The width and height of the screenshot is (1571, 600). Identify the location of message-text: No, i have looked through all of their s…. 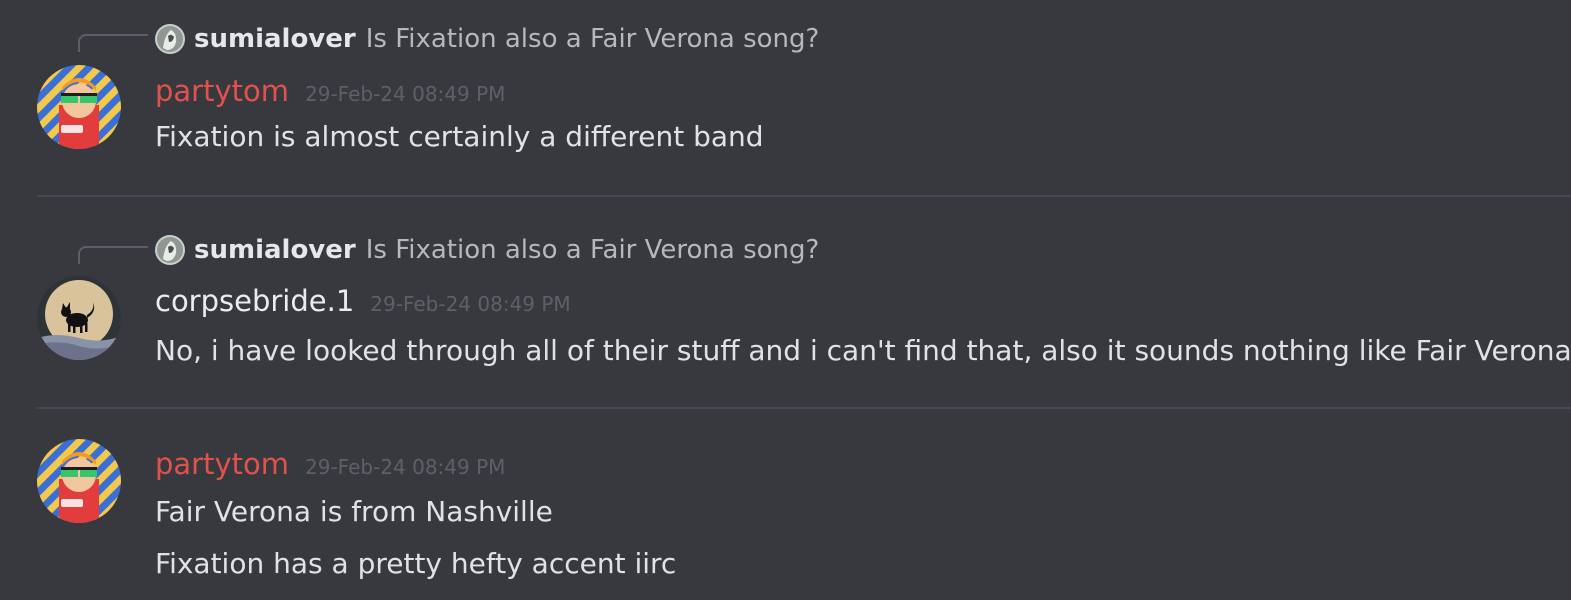
(863, 350).